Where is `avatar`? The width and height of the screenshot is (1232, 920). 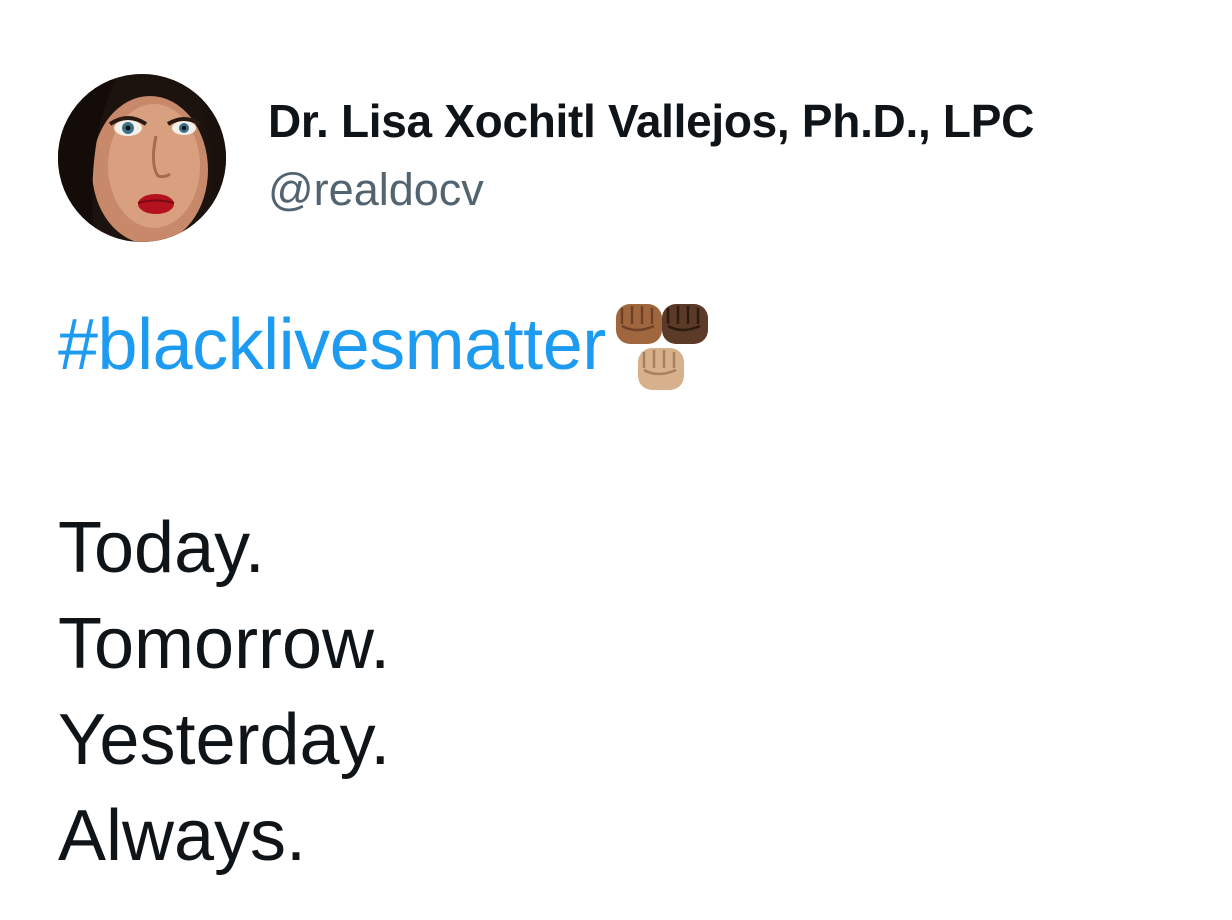
avatar is located at coordinates (142, 158).